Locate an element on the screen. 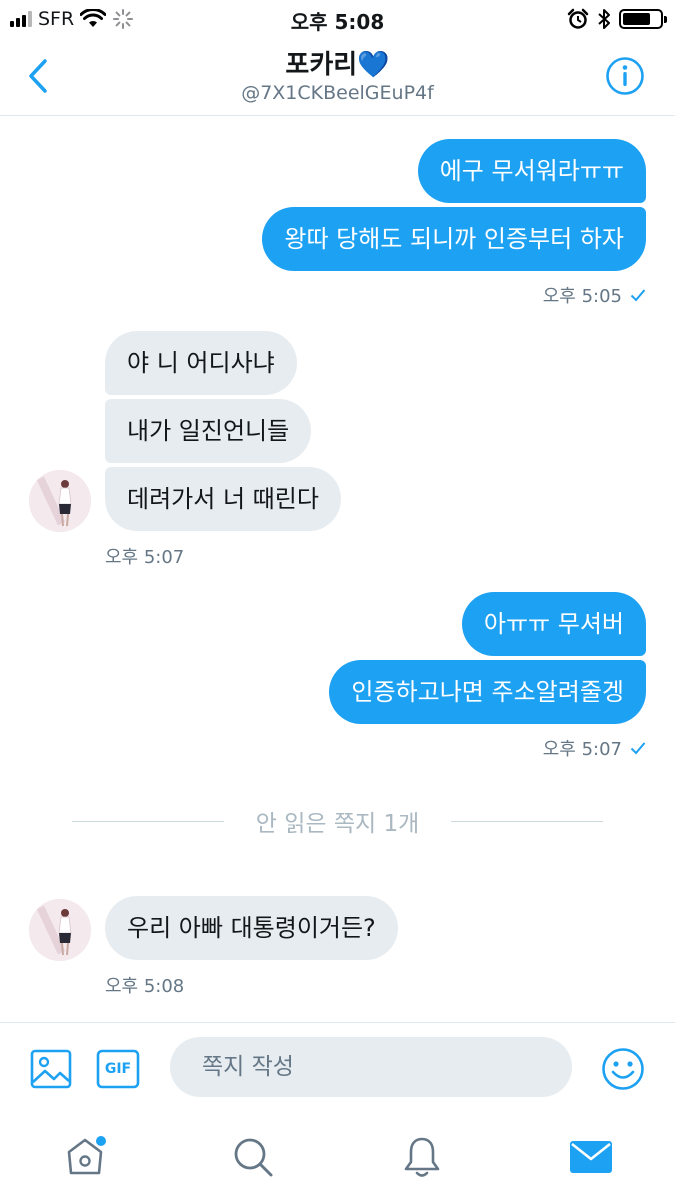 The width and height of the screenshot is (675, 1200). image-icon is located at coordinates (51, 1069).